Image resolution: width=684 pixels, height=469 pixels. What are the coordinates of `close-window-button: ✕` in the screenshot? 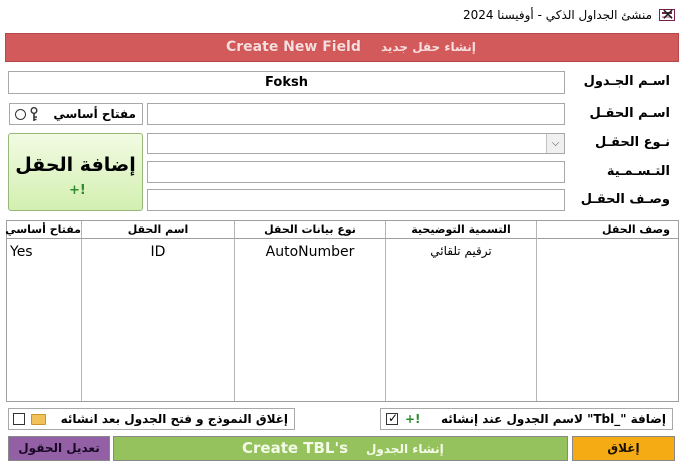 It's located at (668, 15).